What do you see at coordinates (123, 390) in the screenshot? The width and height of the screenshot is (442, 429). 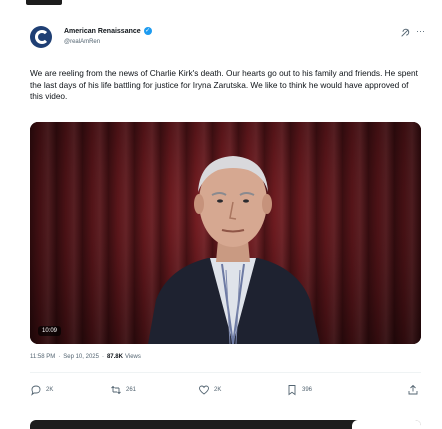 I see `repost-button: 261` at bounding box center [123, 390].